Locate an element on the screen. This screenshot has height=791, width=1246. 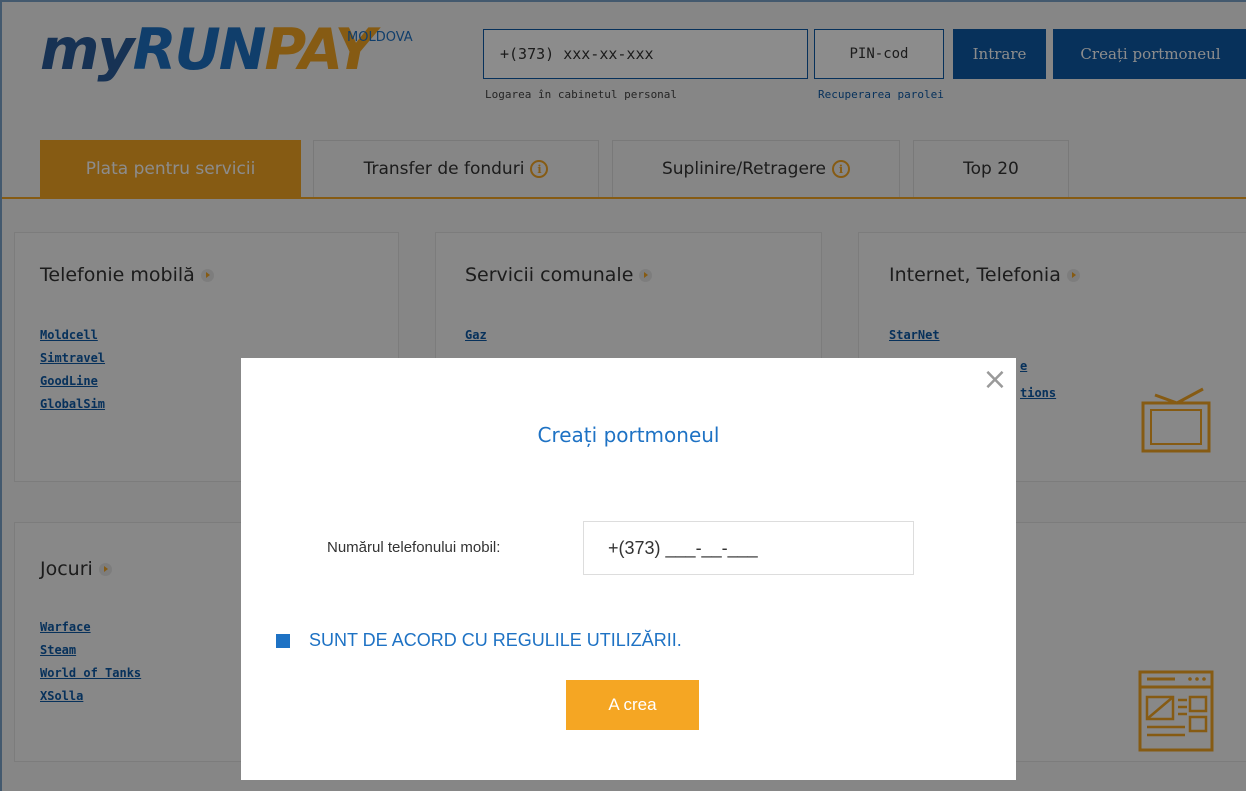
close-icon: × is located at coordinates (995, 380).